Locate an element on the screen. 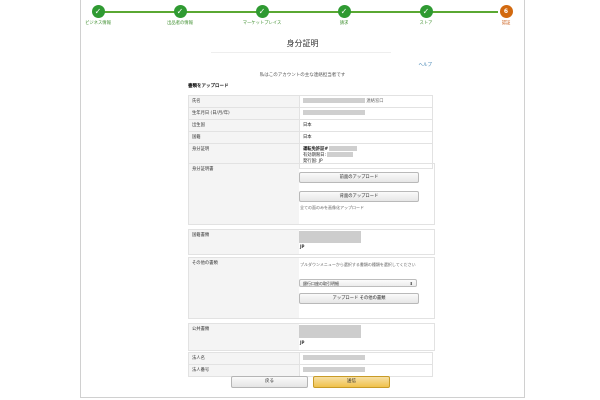 This screenshot has width=600, height=400. document-type-select: 銀行口座の取引明細 ⬍ is located at coordinates (358, 283).